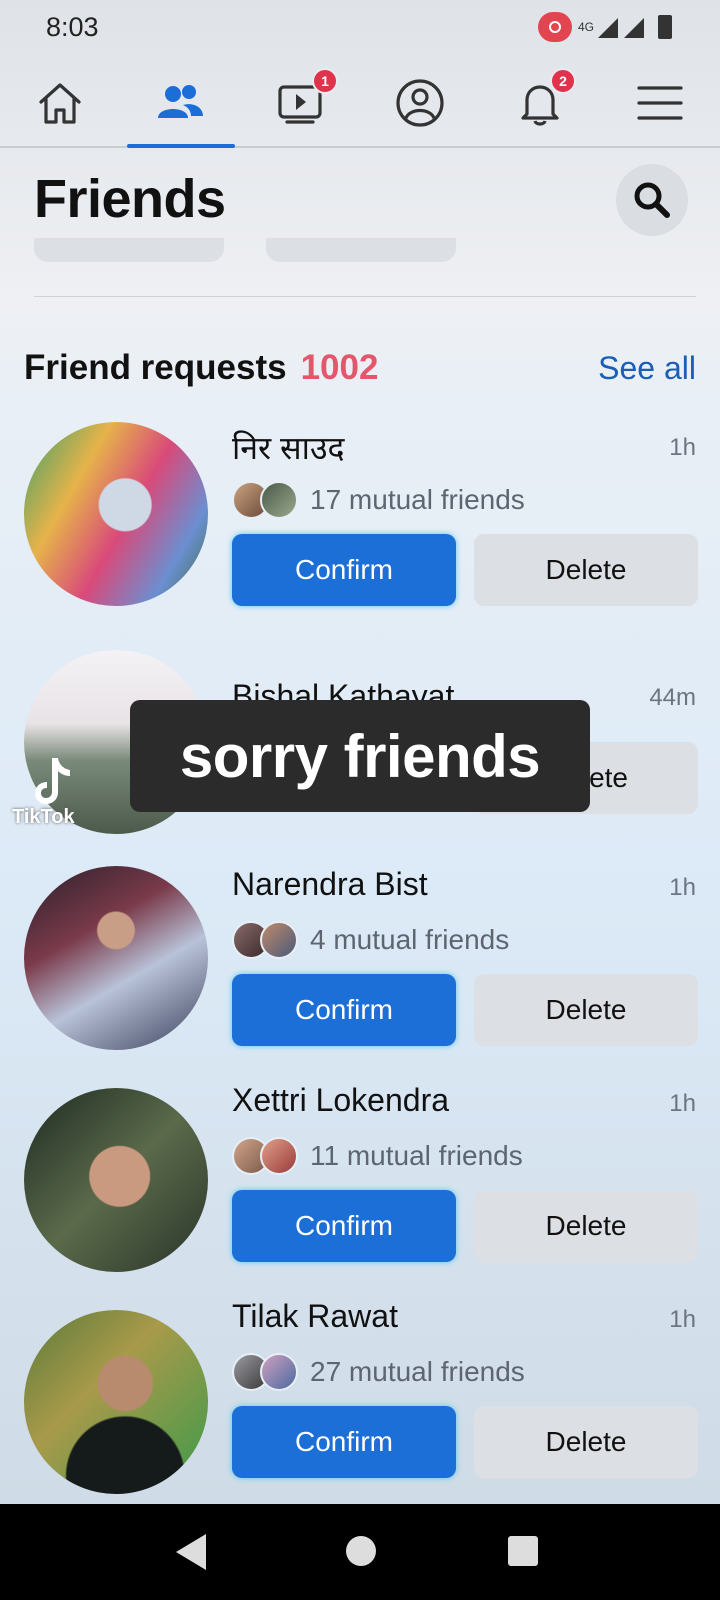 The image size is (720, 1600). I want to click on mutual-friends-count: 27 mutual friends, so click(417, 1371).